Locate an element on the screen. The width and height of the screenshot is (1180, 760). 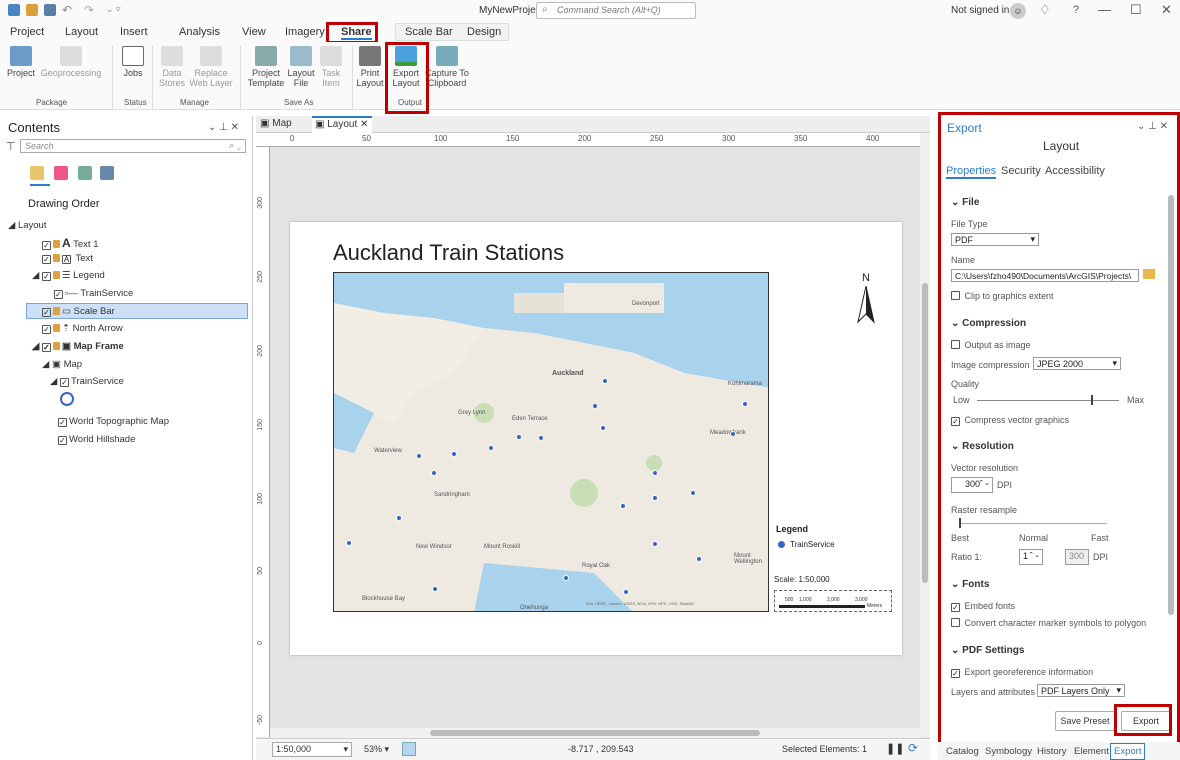
folder-icon is located at coordinates (1149, 274).